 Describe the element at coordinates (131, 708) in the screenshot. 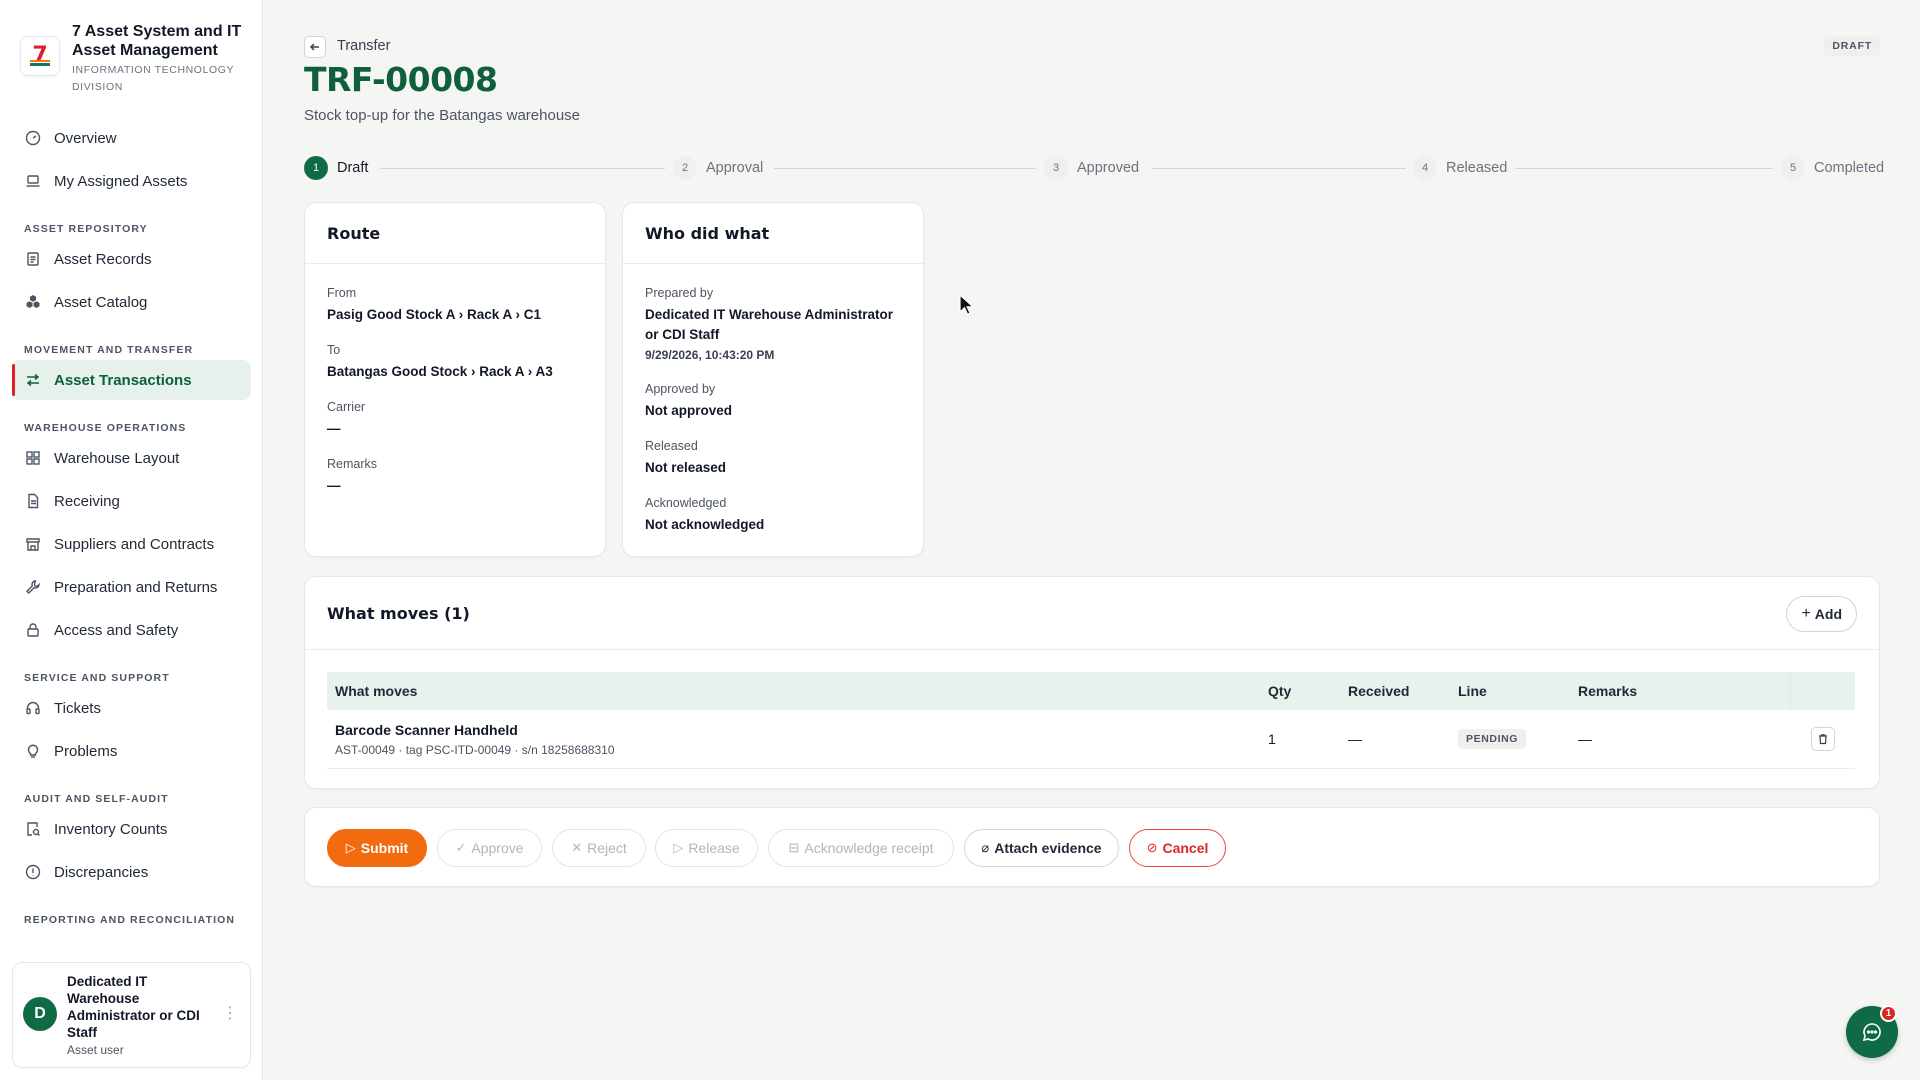

I see `sidebar-item-tickets: Tickets` at that location.